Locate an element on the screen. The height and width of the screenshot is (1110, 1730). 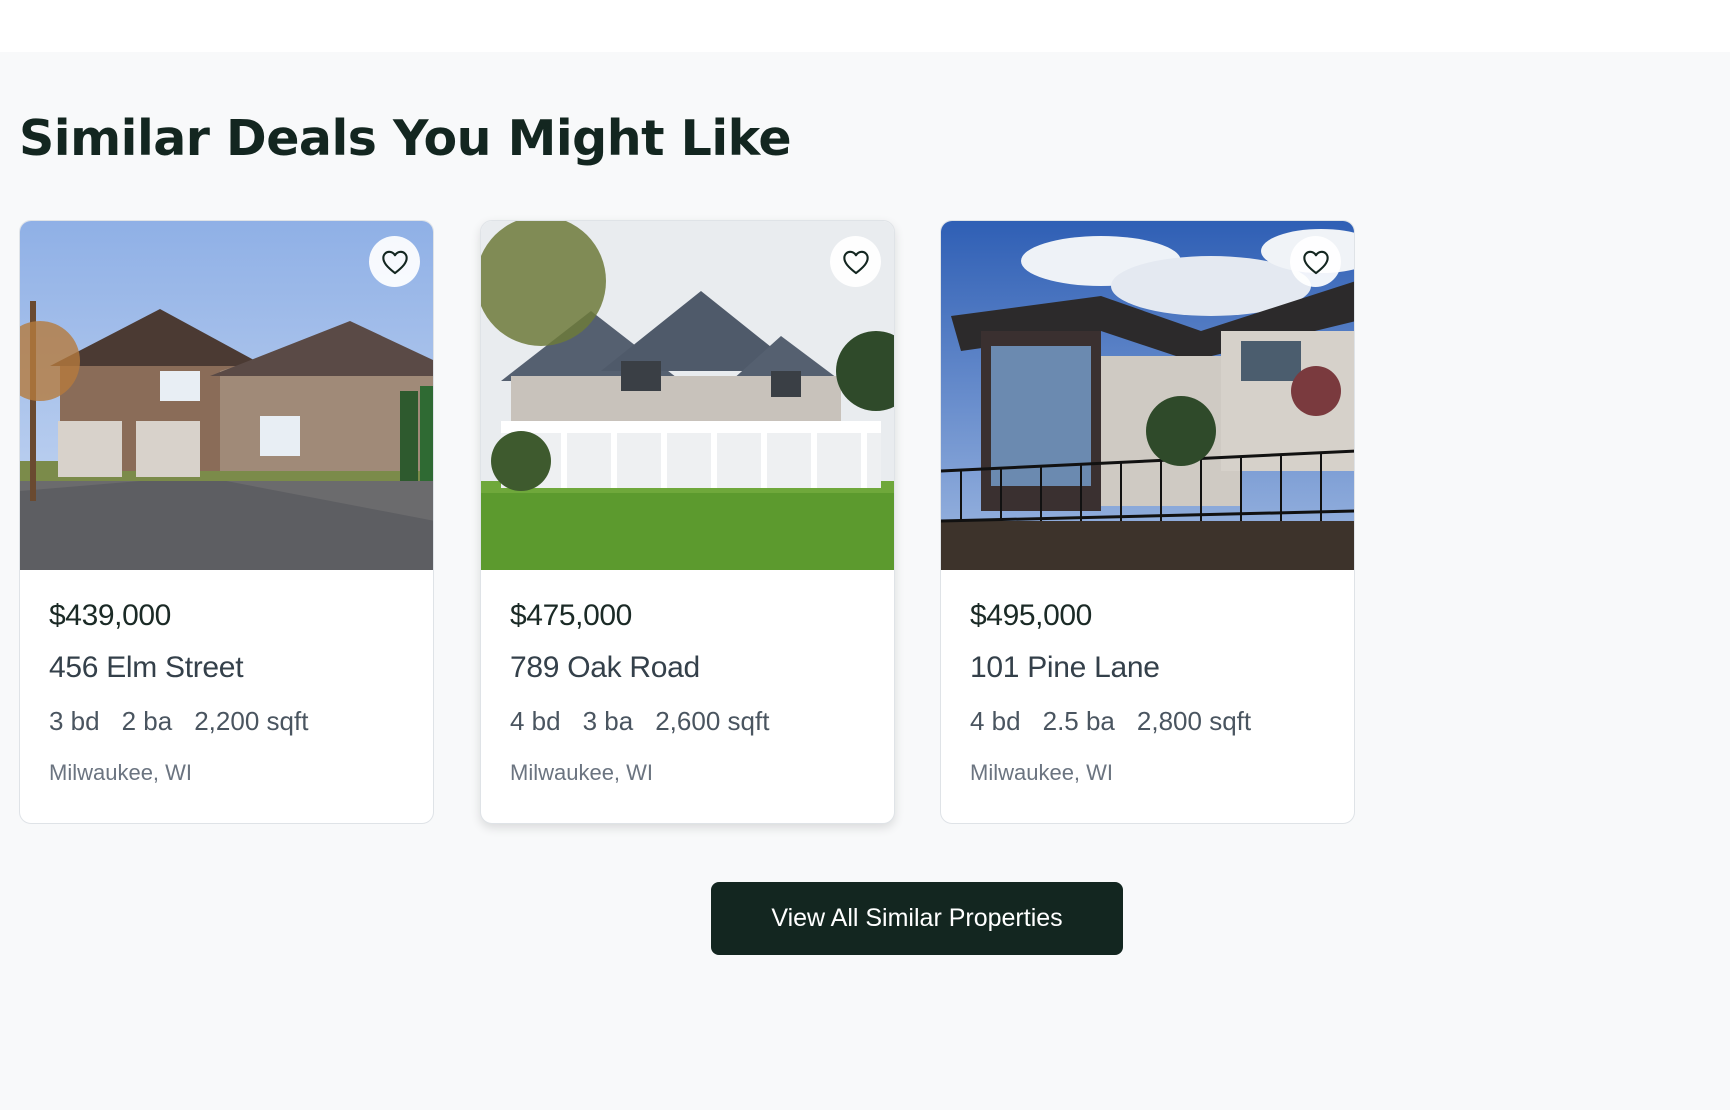
beds-count: 3 bd is located at coordinates (74, 721).